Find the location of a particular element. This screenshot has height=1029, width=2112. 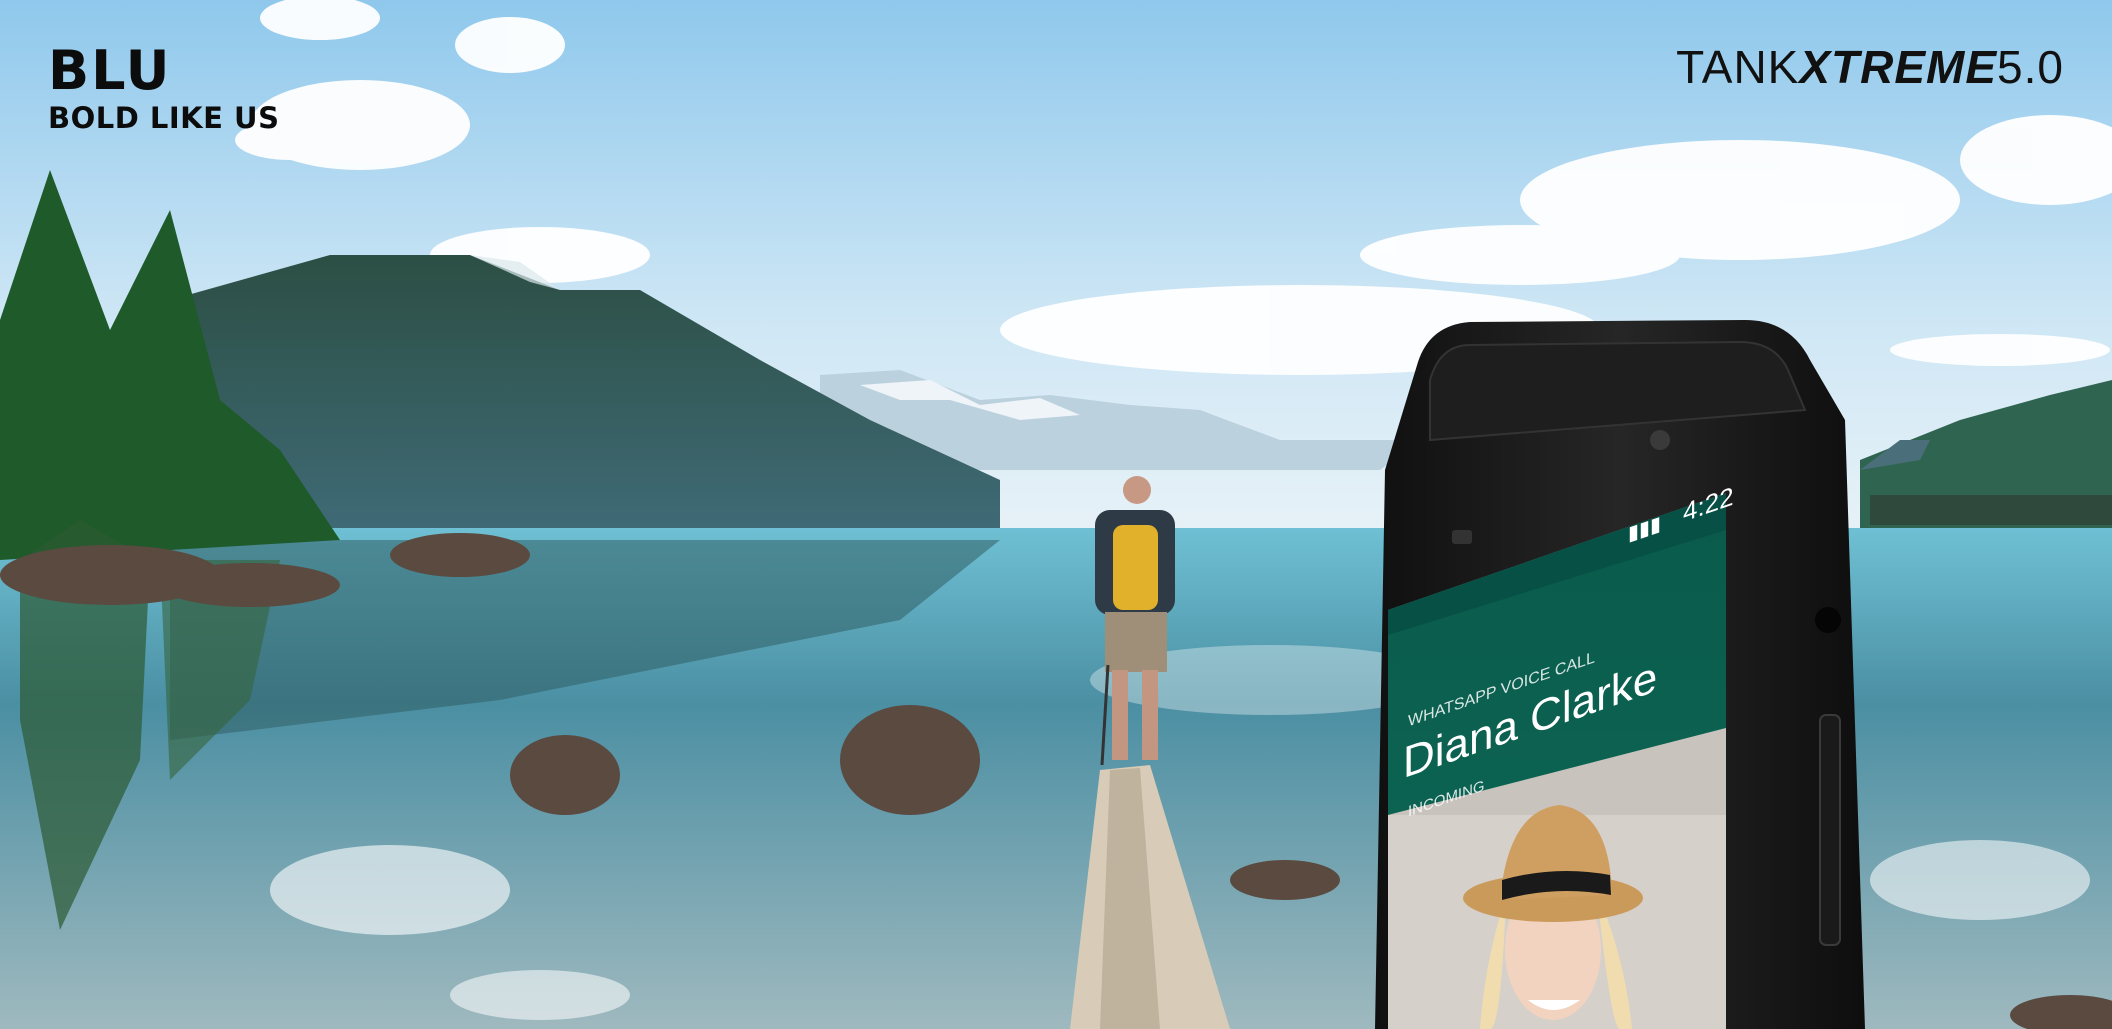

brand-logo-block: BLU BOLD LIKE US is located at coordinates (164, 88).